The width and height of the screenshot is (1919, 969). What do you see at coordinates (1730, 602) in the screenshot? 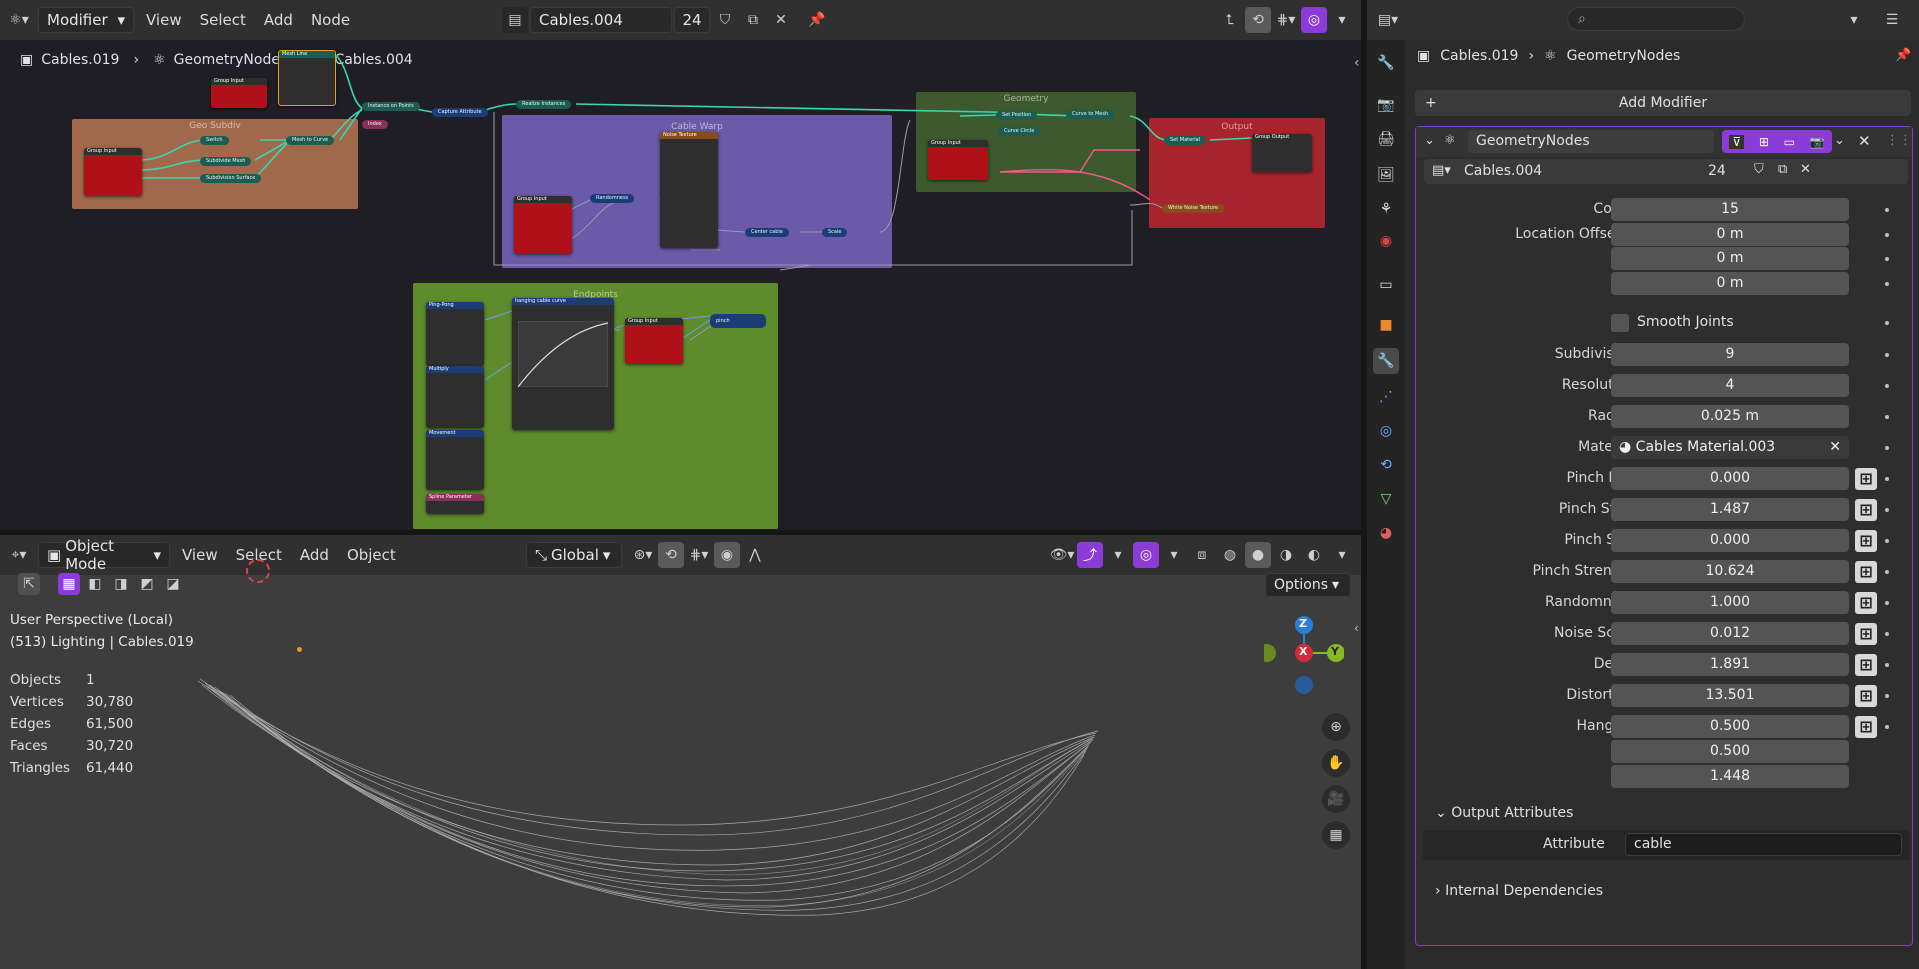
I see `randomness-field: 1.000` at bounding box center [1730, 602].